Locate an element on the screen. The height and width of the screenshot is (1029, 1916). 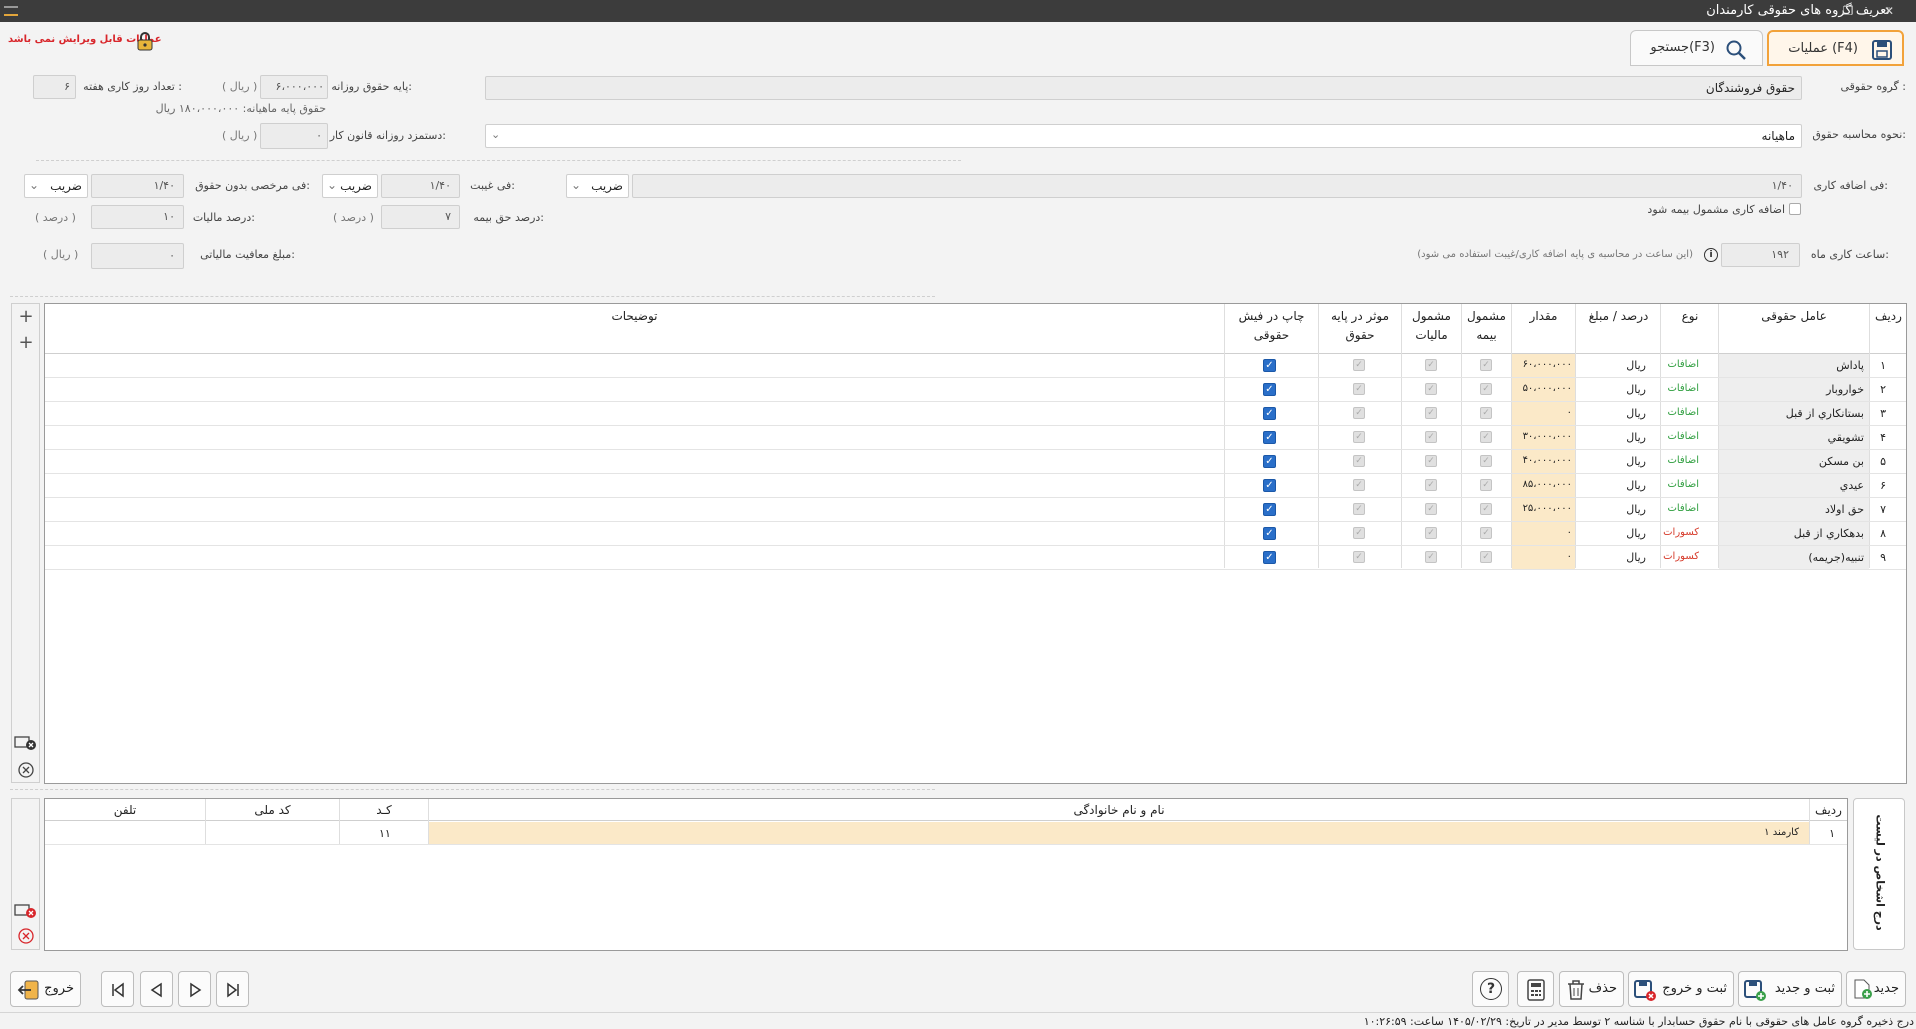
delete-button: حذف is located at coordinates (1591, 989).